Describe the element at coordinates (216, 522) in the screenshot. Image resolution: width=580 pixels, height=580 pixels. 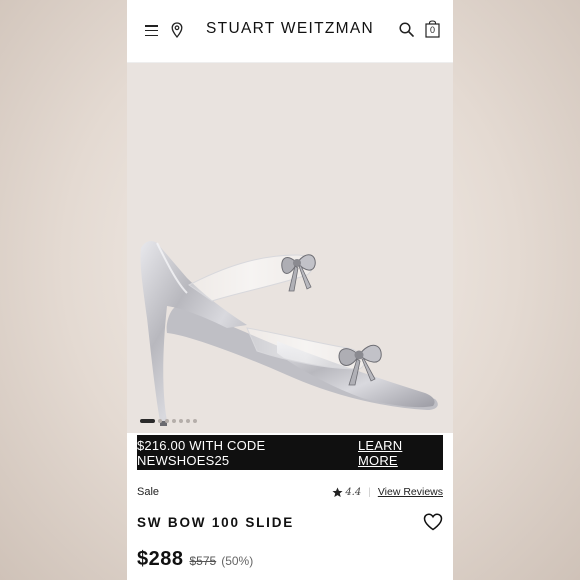
I see `product-title: SW BOW 100 SLIDE` at that location.